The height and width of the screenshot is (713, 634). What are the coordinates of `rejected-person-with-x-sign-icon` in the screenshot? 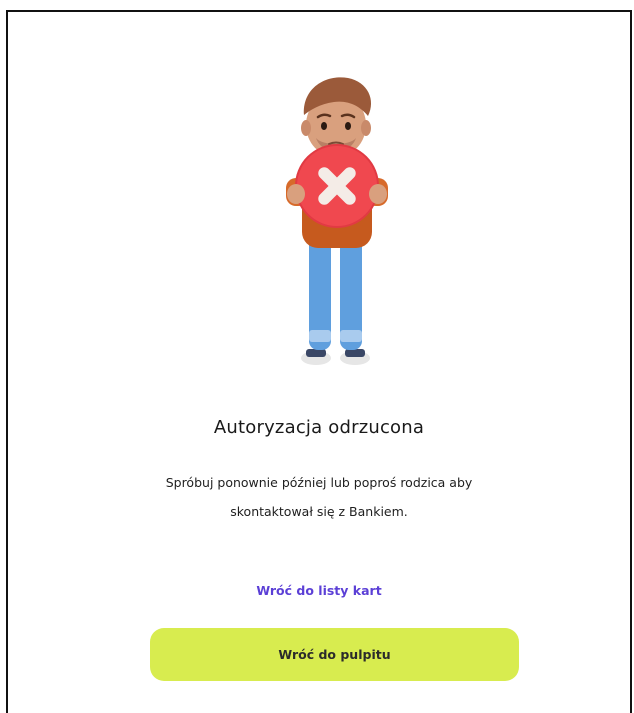 It's located at (337, 221).